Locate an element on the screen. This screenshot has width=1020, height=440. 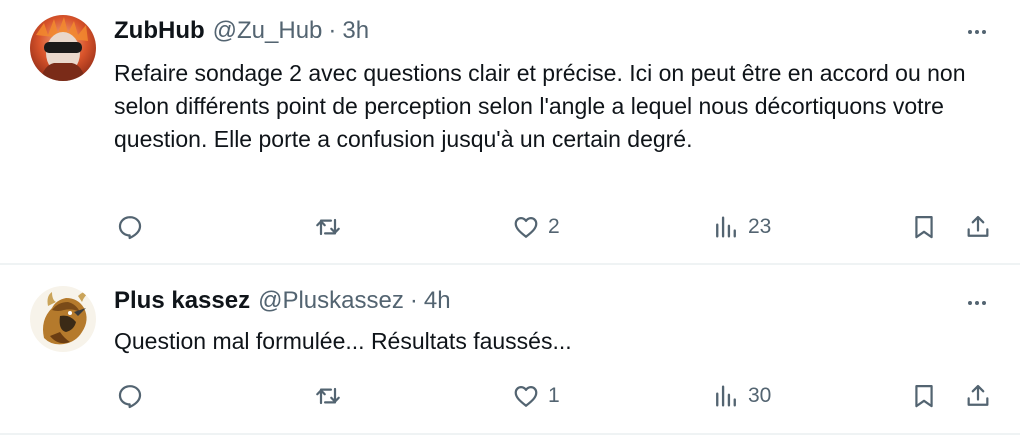
masked-person-avatar-icon is located at coordinates (63, 48).